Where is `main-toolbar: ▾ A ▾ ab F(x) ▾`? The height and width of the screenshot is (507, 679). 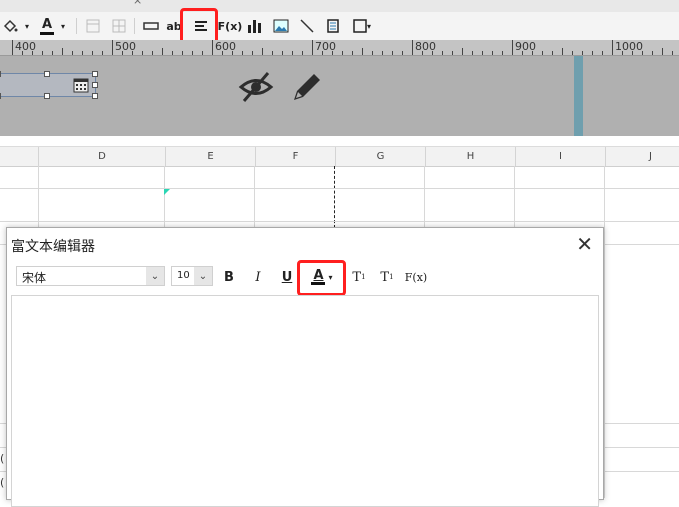 main-toolbar: ▾ A ▾ ab F(x) ▾ is located at coordinates (339, 26).